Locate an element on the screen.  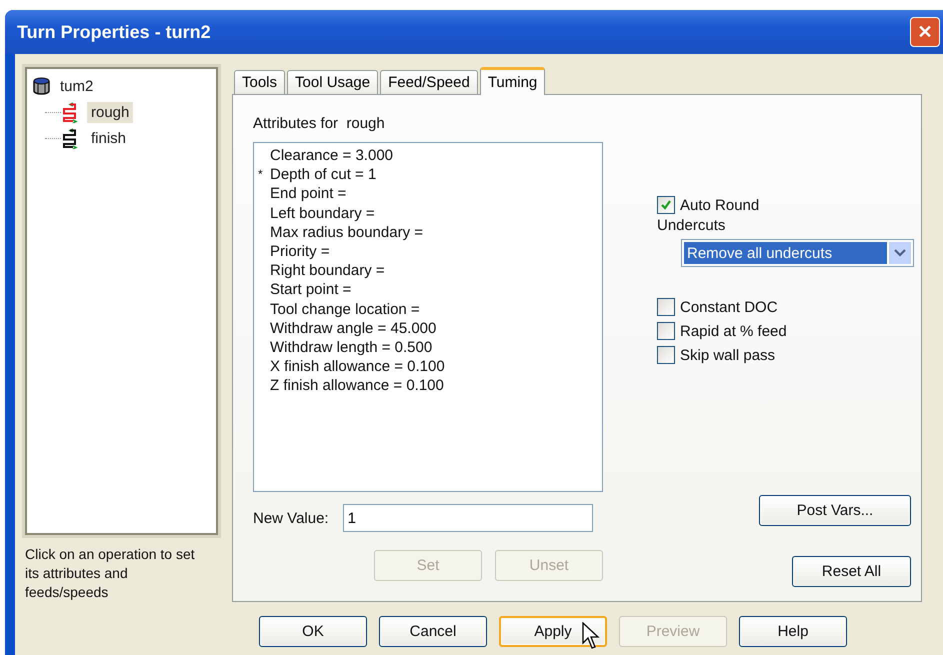
tab: Tuming is located at coordinates (513, 81).